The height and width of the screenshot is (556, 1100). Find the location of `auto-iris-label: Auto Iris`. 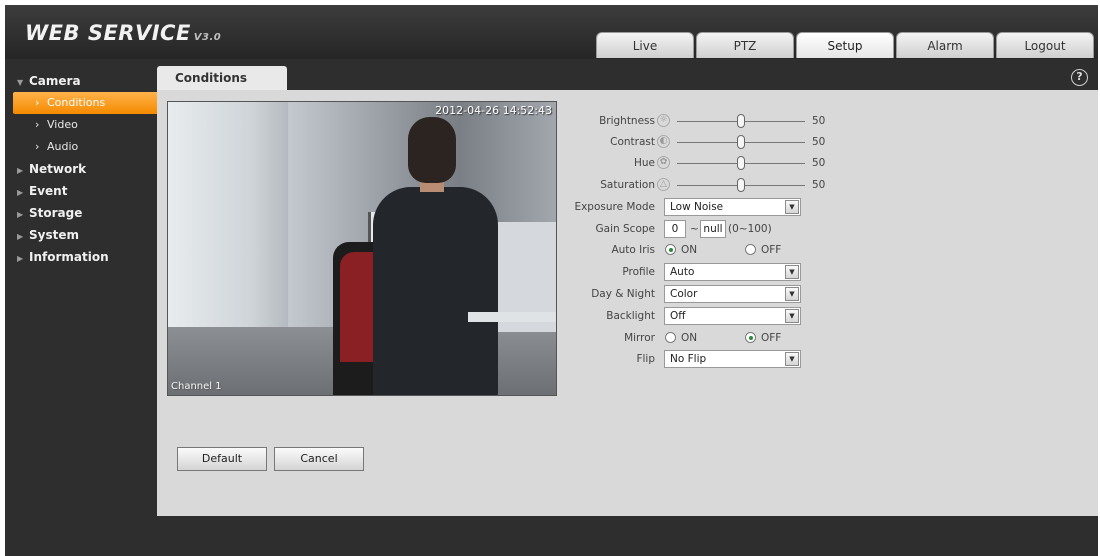

auto-iris-label: Auto Iris is located at coordinates (633, 250).